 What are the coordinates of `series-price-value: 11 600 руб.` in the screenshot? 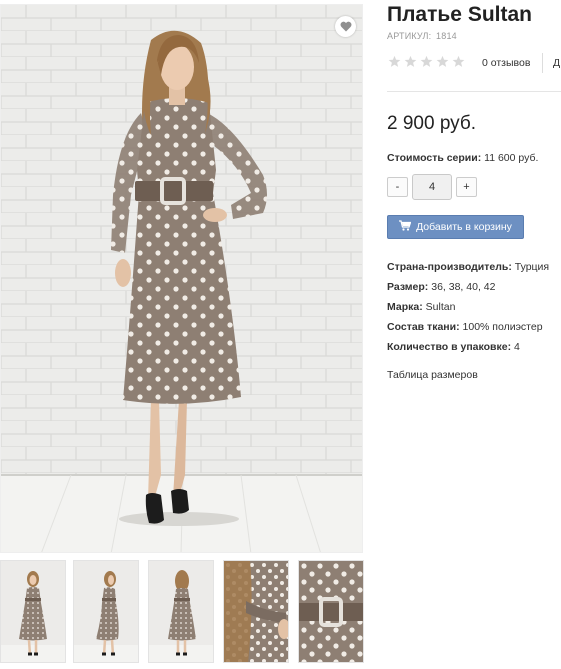 It's located at (511, 158).